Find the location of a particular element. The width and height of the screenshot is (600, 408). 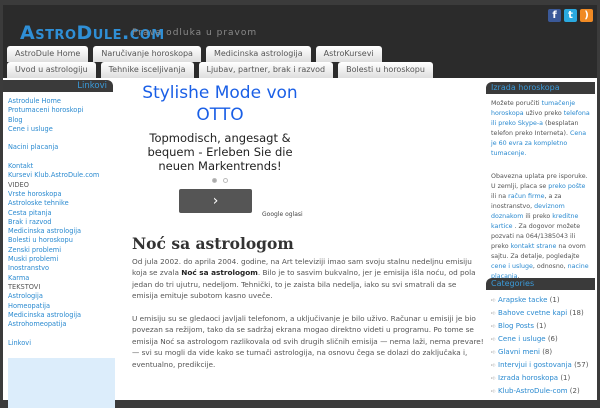

facebook-icon: f is located at coordinates (554, 15).